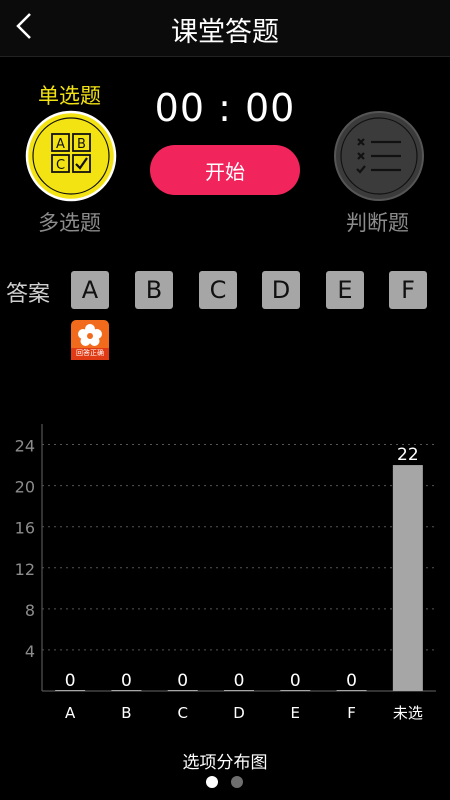  Describe the element at coordinates (154, 290) in the screenshot. I see `answer-option-b: B` at that location.